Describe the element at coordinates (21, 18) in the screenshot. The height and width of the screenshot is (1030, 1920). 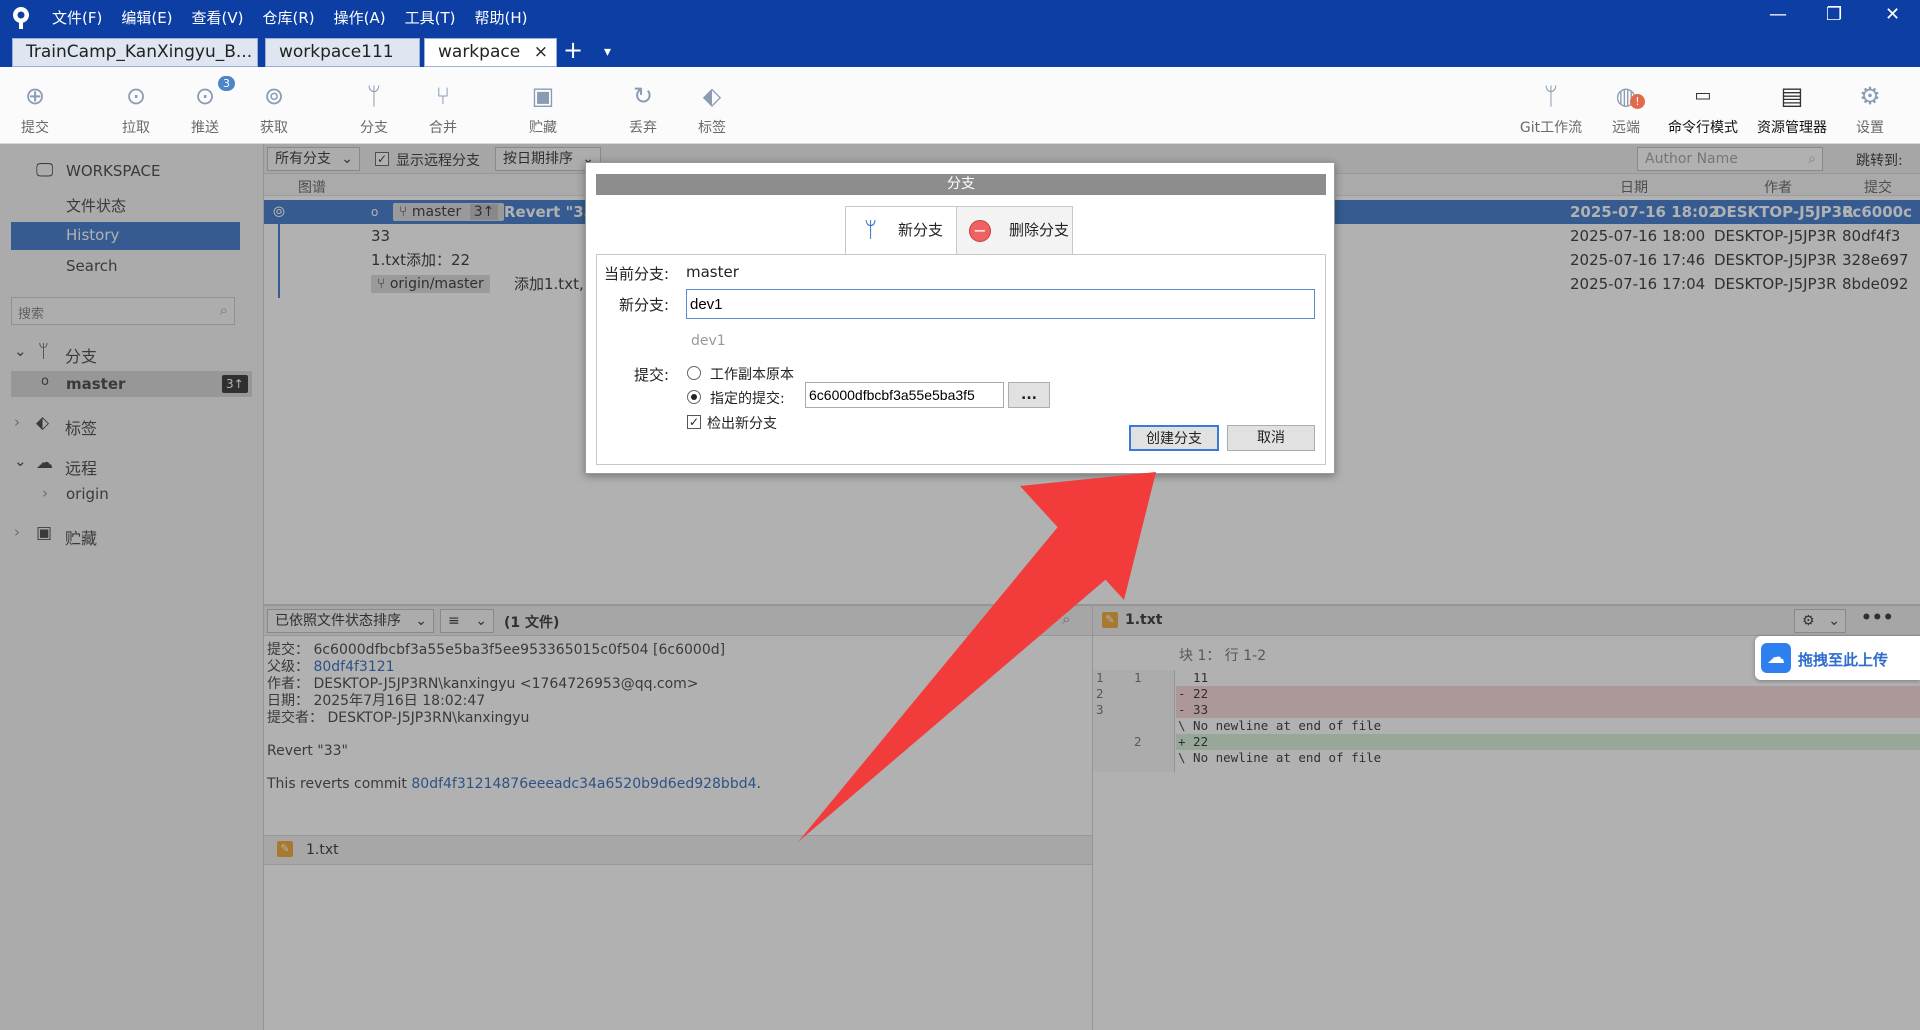
I see `sourcetree-logo-icon` at that location.